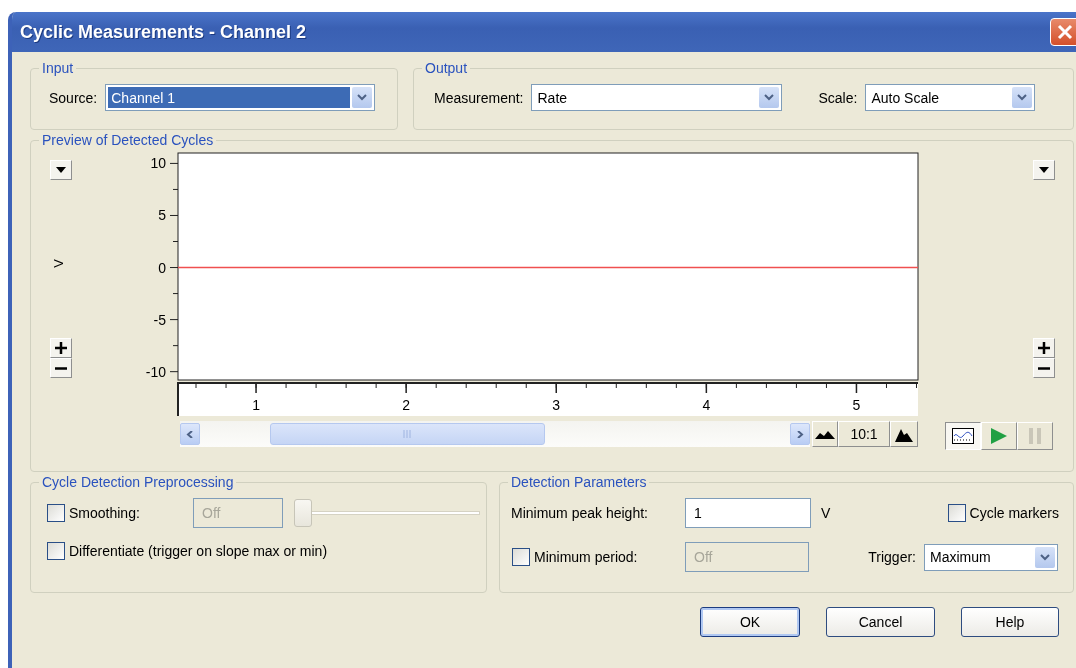  Describe the element at coordinates (880, 622) in the screenshot. I see `dialog-button: Cancel` at that location.